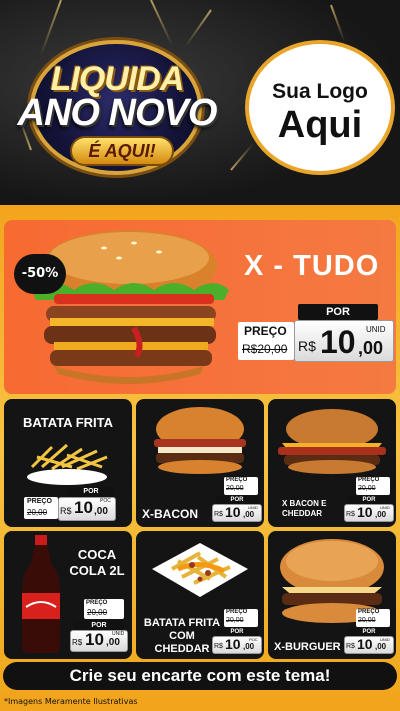 The height and width of the screenshot is (711, 400). I want to click on product-title: X-BURGUER, so click(307, 647).